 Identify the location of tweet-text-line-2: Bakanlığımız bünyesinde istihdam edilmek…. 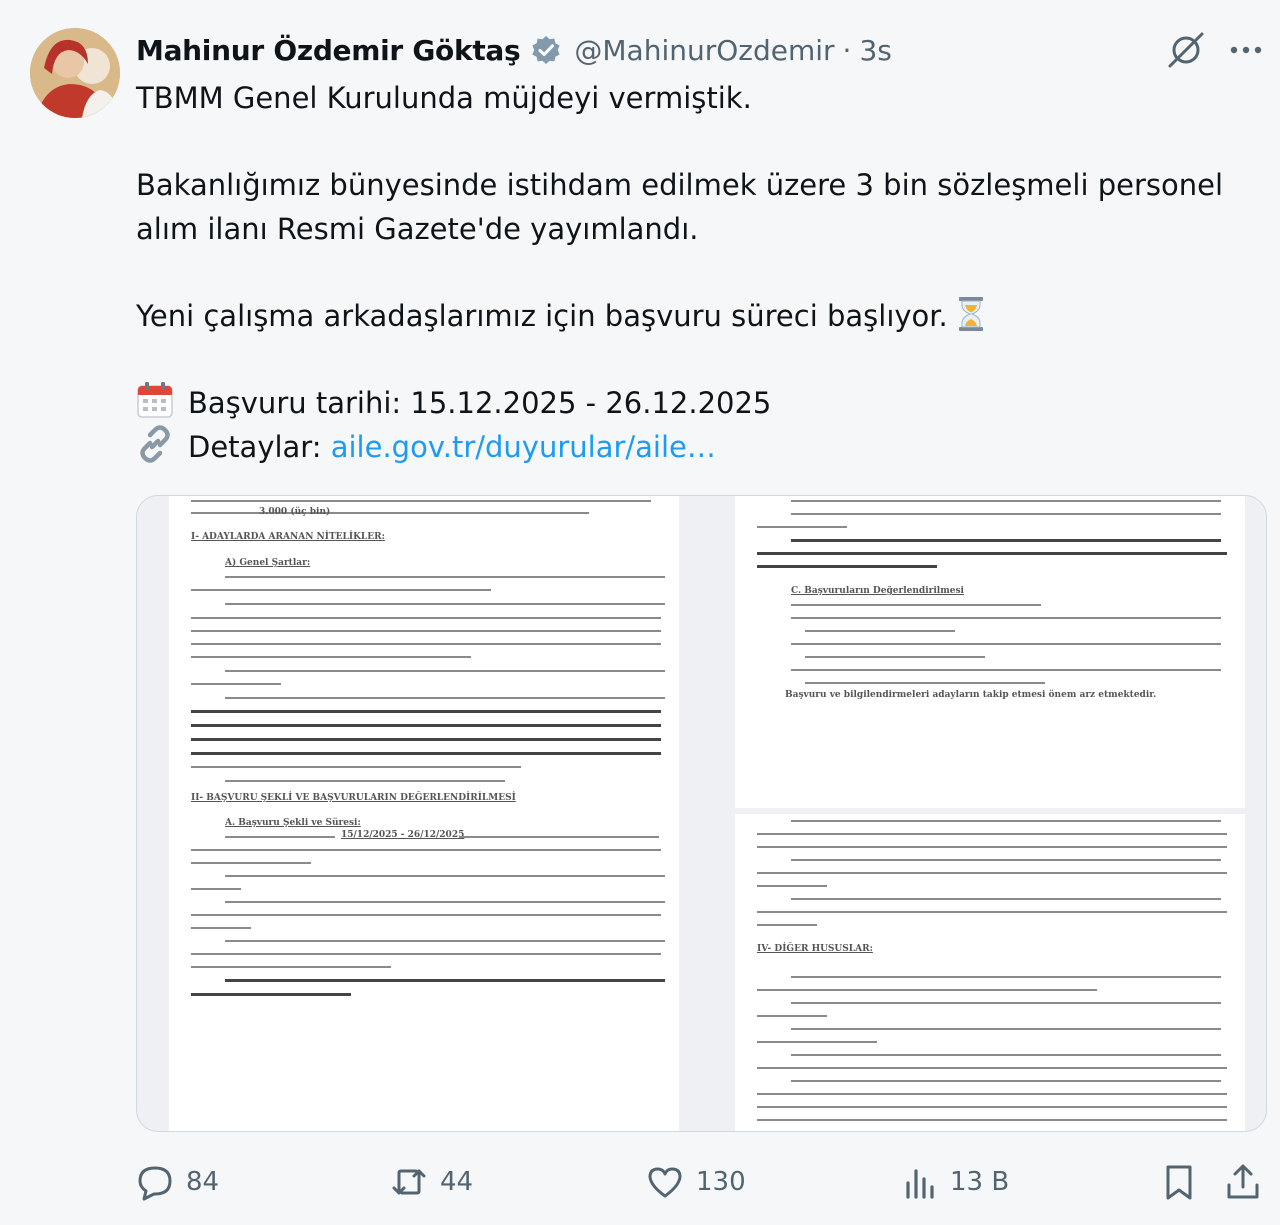
(680, 185).